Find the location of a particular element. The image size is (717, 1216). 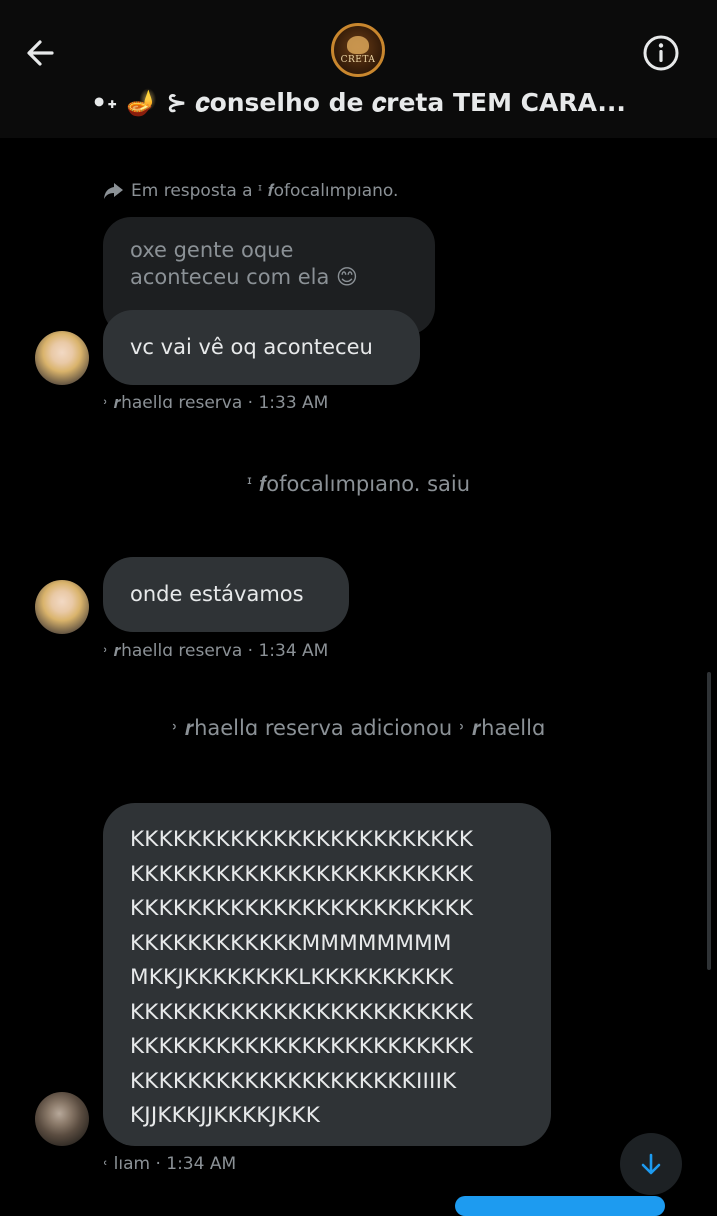

system-notice-added: ˒ 𝒓haellɑ reserva adicionou ˒ 𝒓haellɑ is located at coordinates (358, 728).